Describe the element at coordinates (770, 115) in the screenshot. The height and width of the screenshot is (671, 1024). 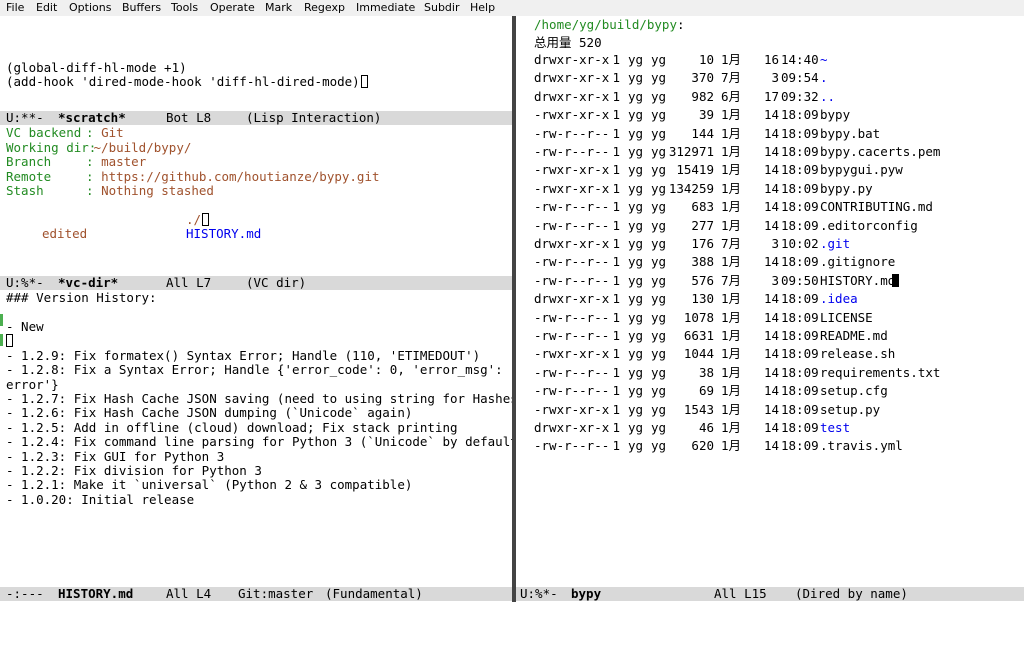
I see `dired-file-row: -rwxr-xr-x 1 yg yg 39 1月 14 18:09 bypy` at that location.